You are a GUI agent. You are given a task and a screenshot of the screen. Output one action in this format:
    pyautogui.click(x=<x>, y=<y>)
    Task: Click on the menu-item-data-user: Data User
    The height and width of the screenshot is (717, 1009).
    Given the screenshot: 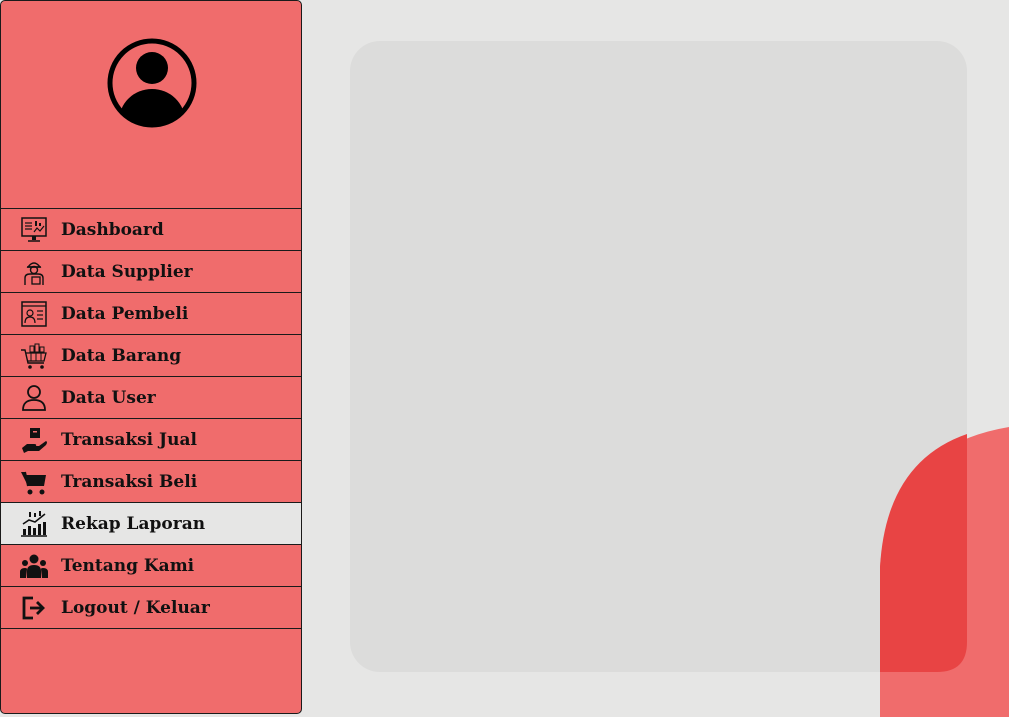 What is the action you would take?
    pyautogui.click(x=151, y=398)
    